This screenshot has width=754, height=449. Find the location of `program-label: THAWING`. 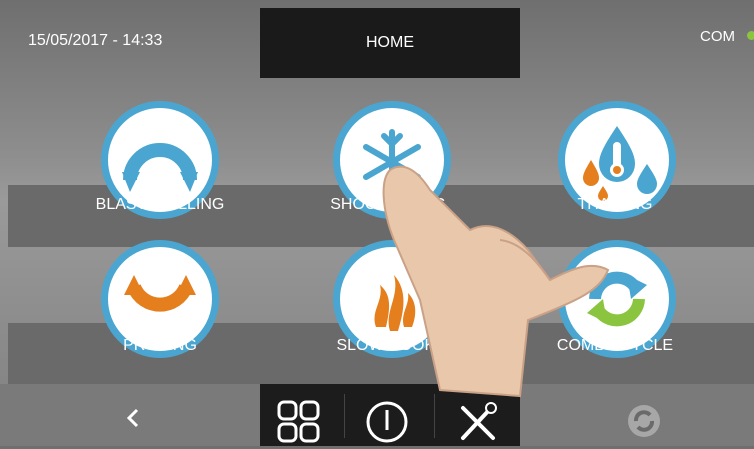

program-label: THAWING is located at coordinates (615, 204).